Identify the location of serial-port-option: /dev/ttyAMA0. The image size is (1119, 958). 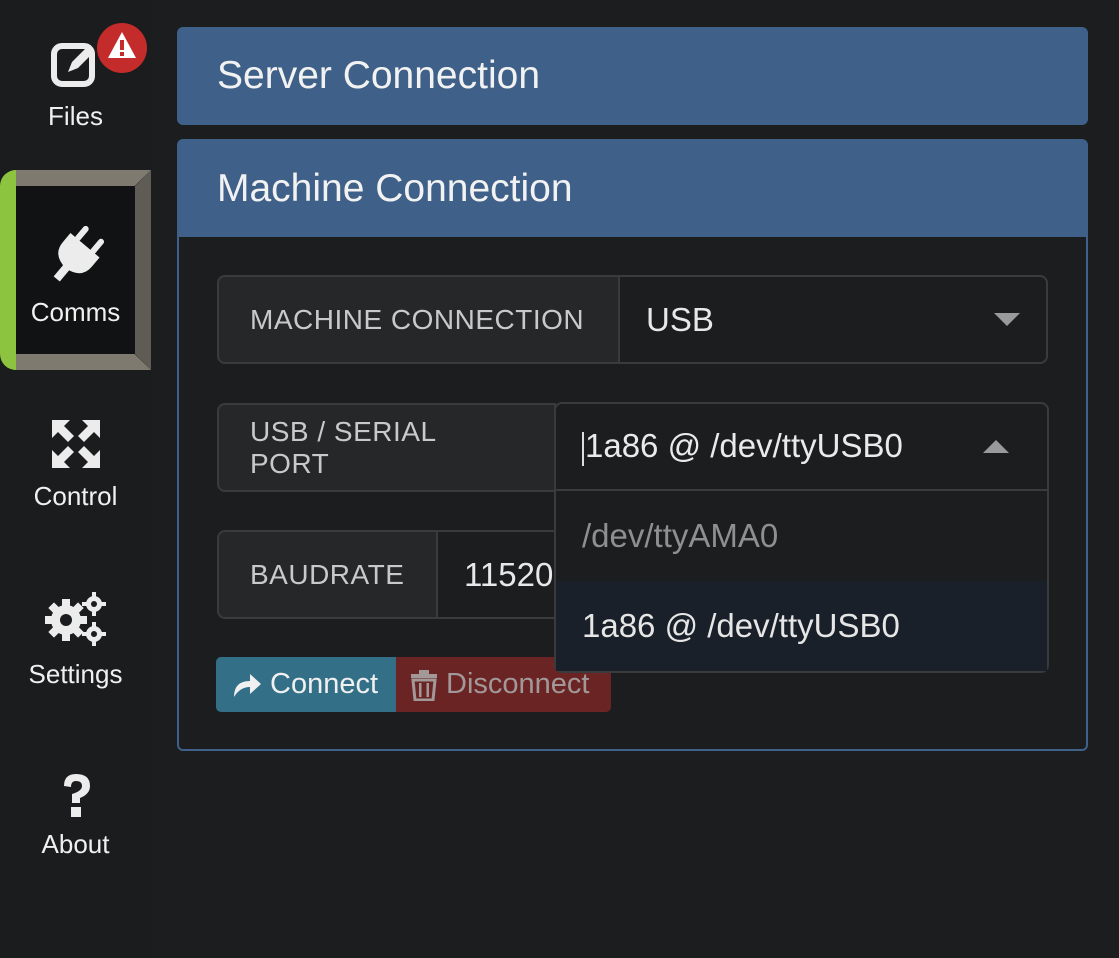
(801, 536).